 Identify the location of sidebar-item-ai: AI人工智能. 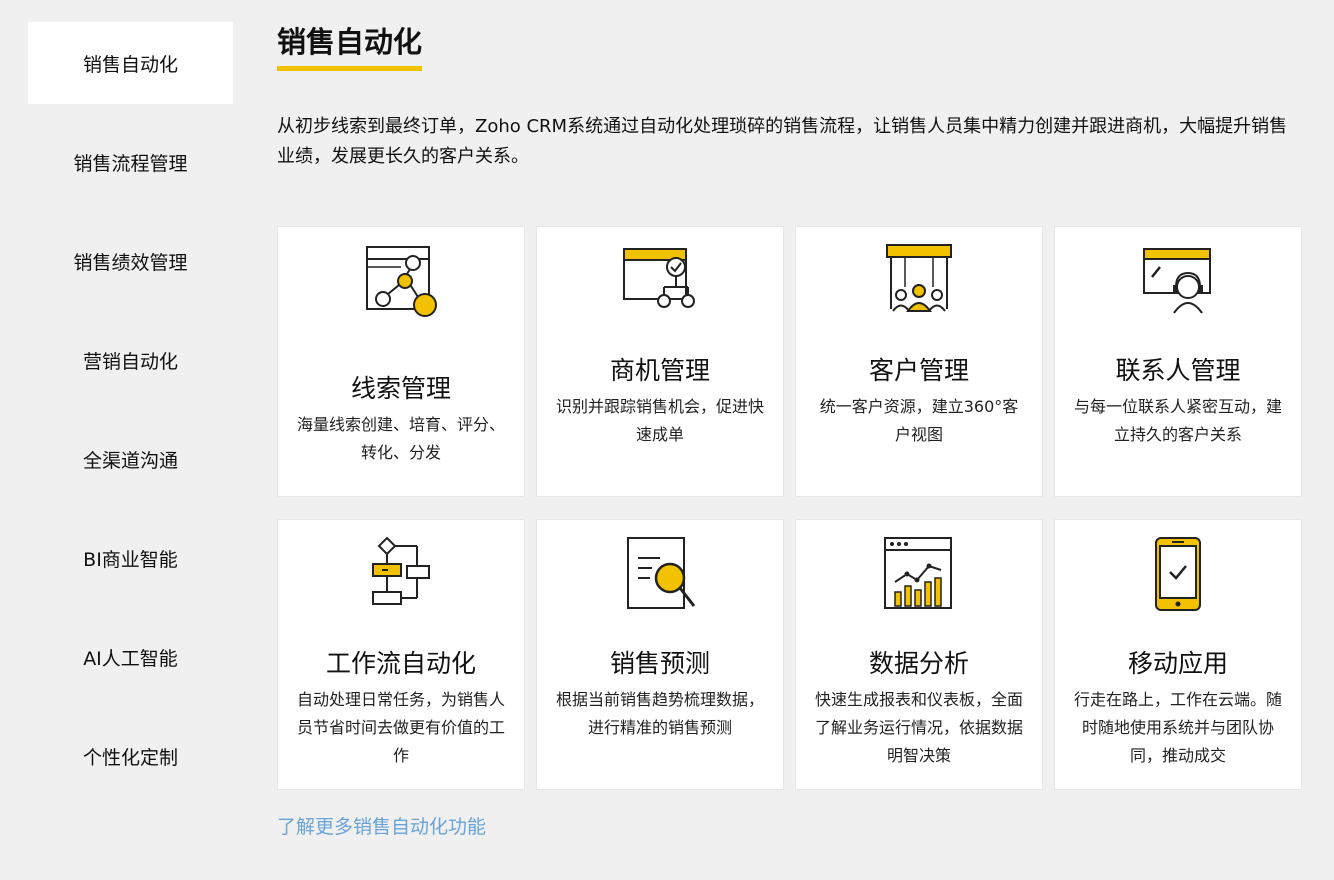
(130, 657).